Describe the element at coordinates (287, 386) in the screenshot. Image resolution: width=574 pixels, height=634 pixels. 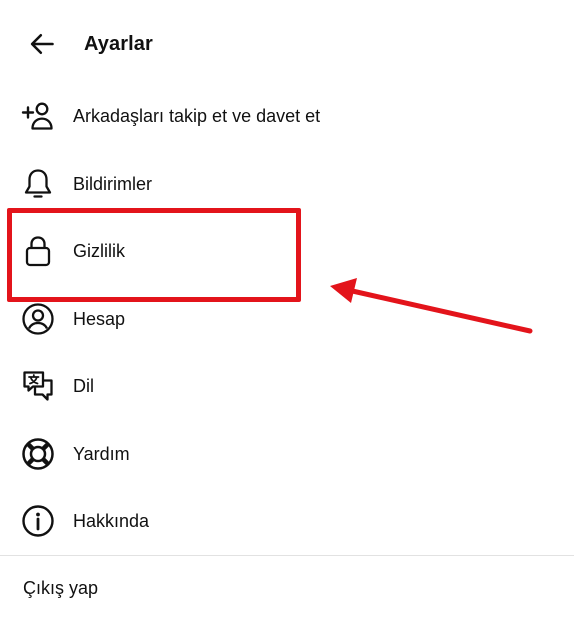
I see `menu-item-language: Dil` at that location.